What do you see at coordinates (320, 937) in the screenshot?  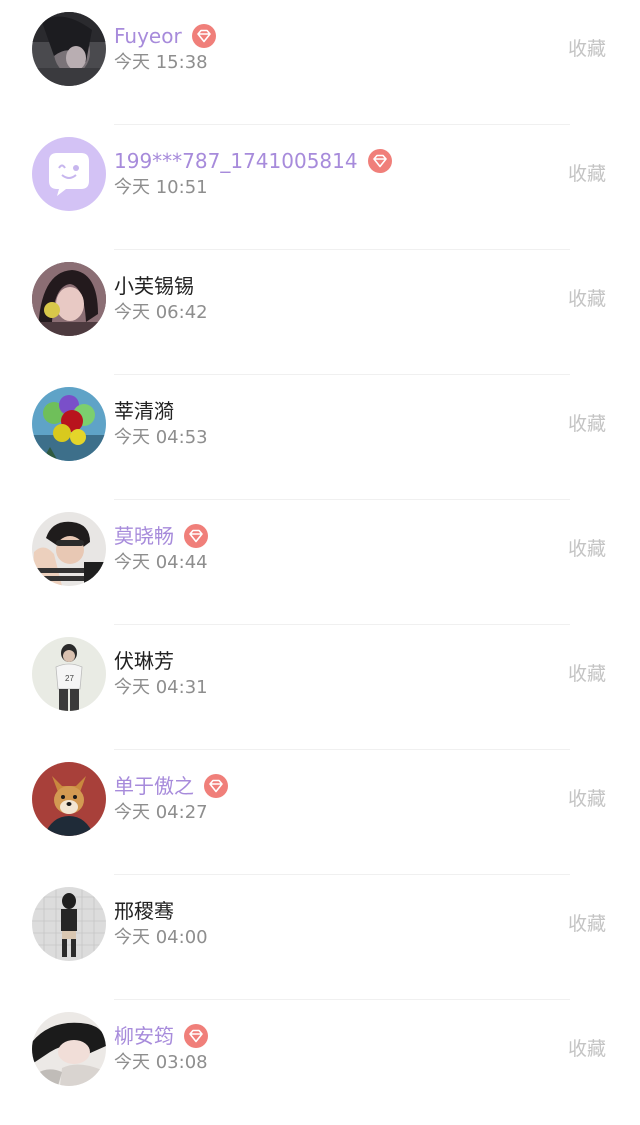 I see `list-item: 邢稷骞 今天 04:00 收藏` at bounding box center [320, 937].